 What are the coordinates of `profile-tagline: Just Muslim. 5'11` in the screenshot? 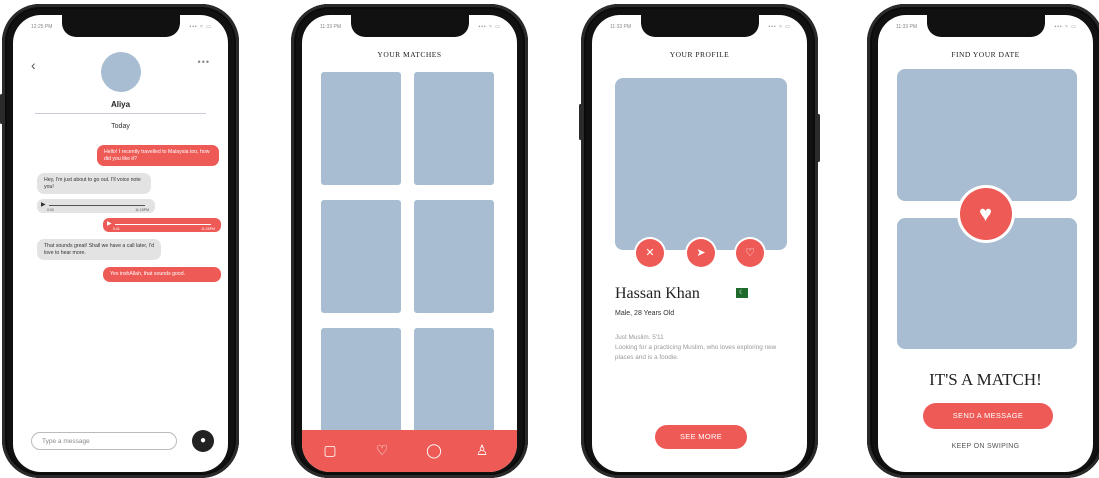 It's located at (639, 337).